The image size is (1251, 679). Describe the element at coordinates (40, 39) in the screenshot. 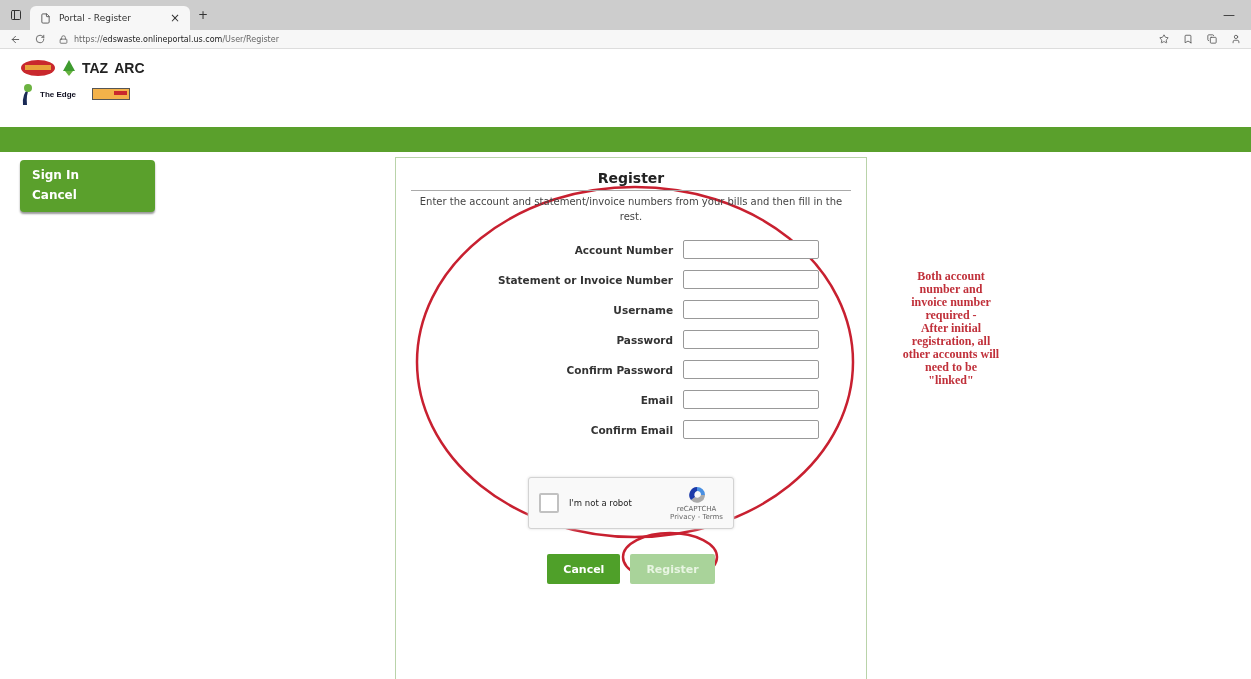

I see `refresh-icon` at that location.